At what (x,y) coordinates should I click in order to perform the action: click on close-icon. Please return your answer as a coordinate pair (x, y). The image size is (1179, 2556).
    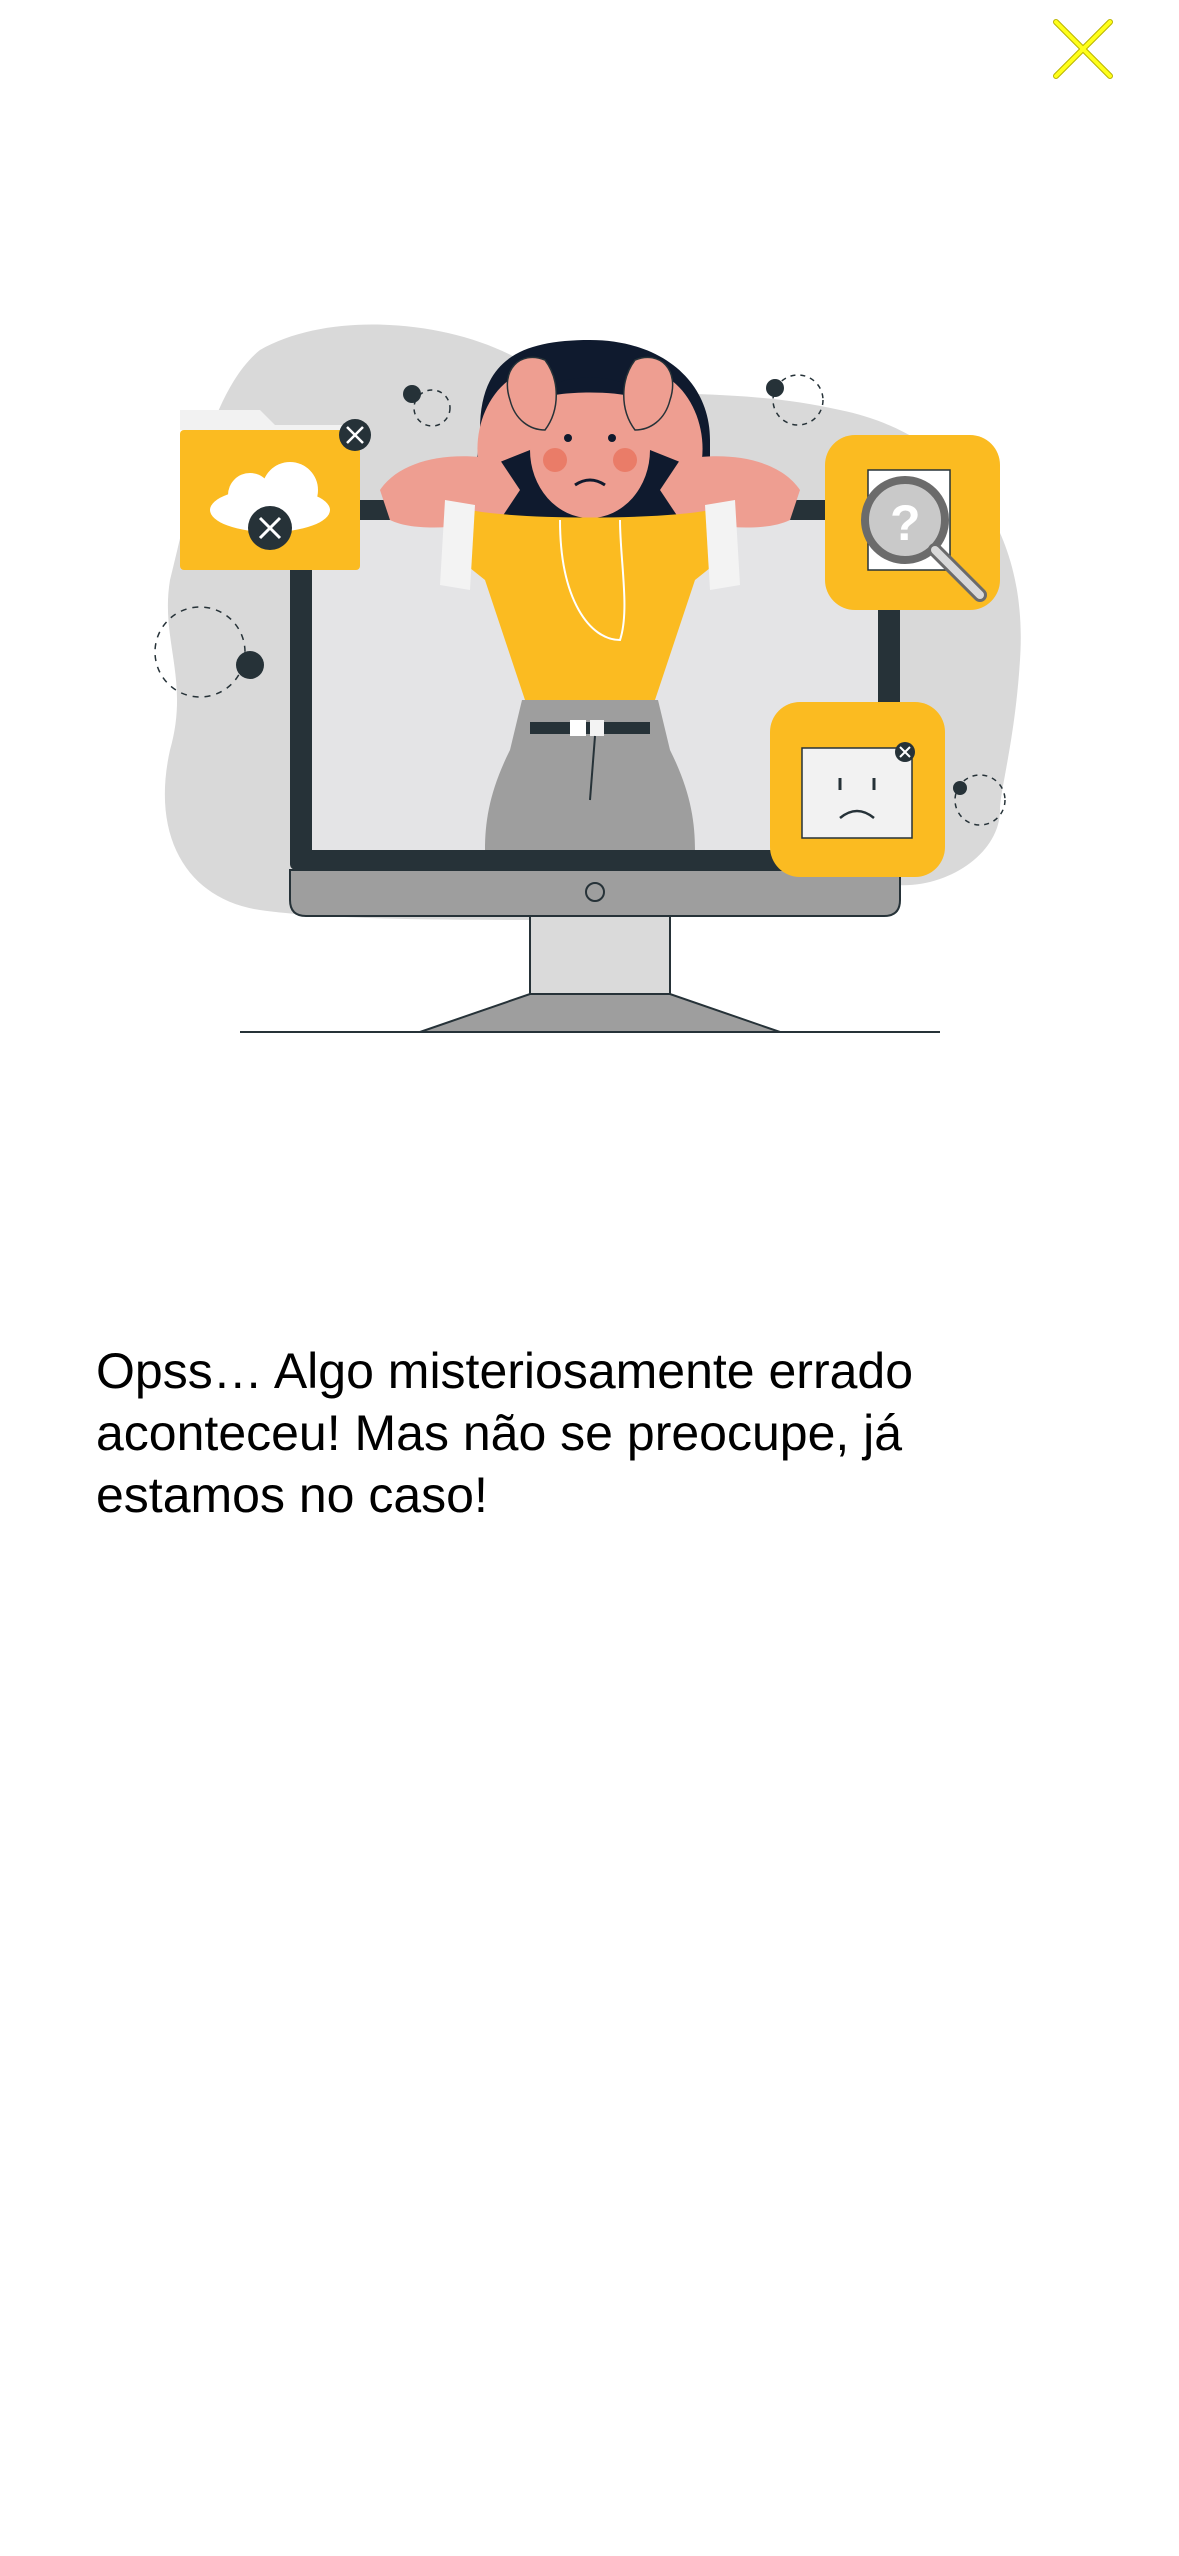
    Looking at the image, I should click on (1083, 49).